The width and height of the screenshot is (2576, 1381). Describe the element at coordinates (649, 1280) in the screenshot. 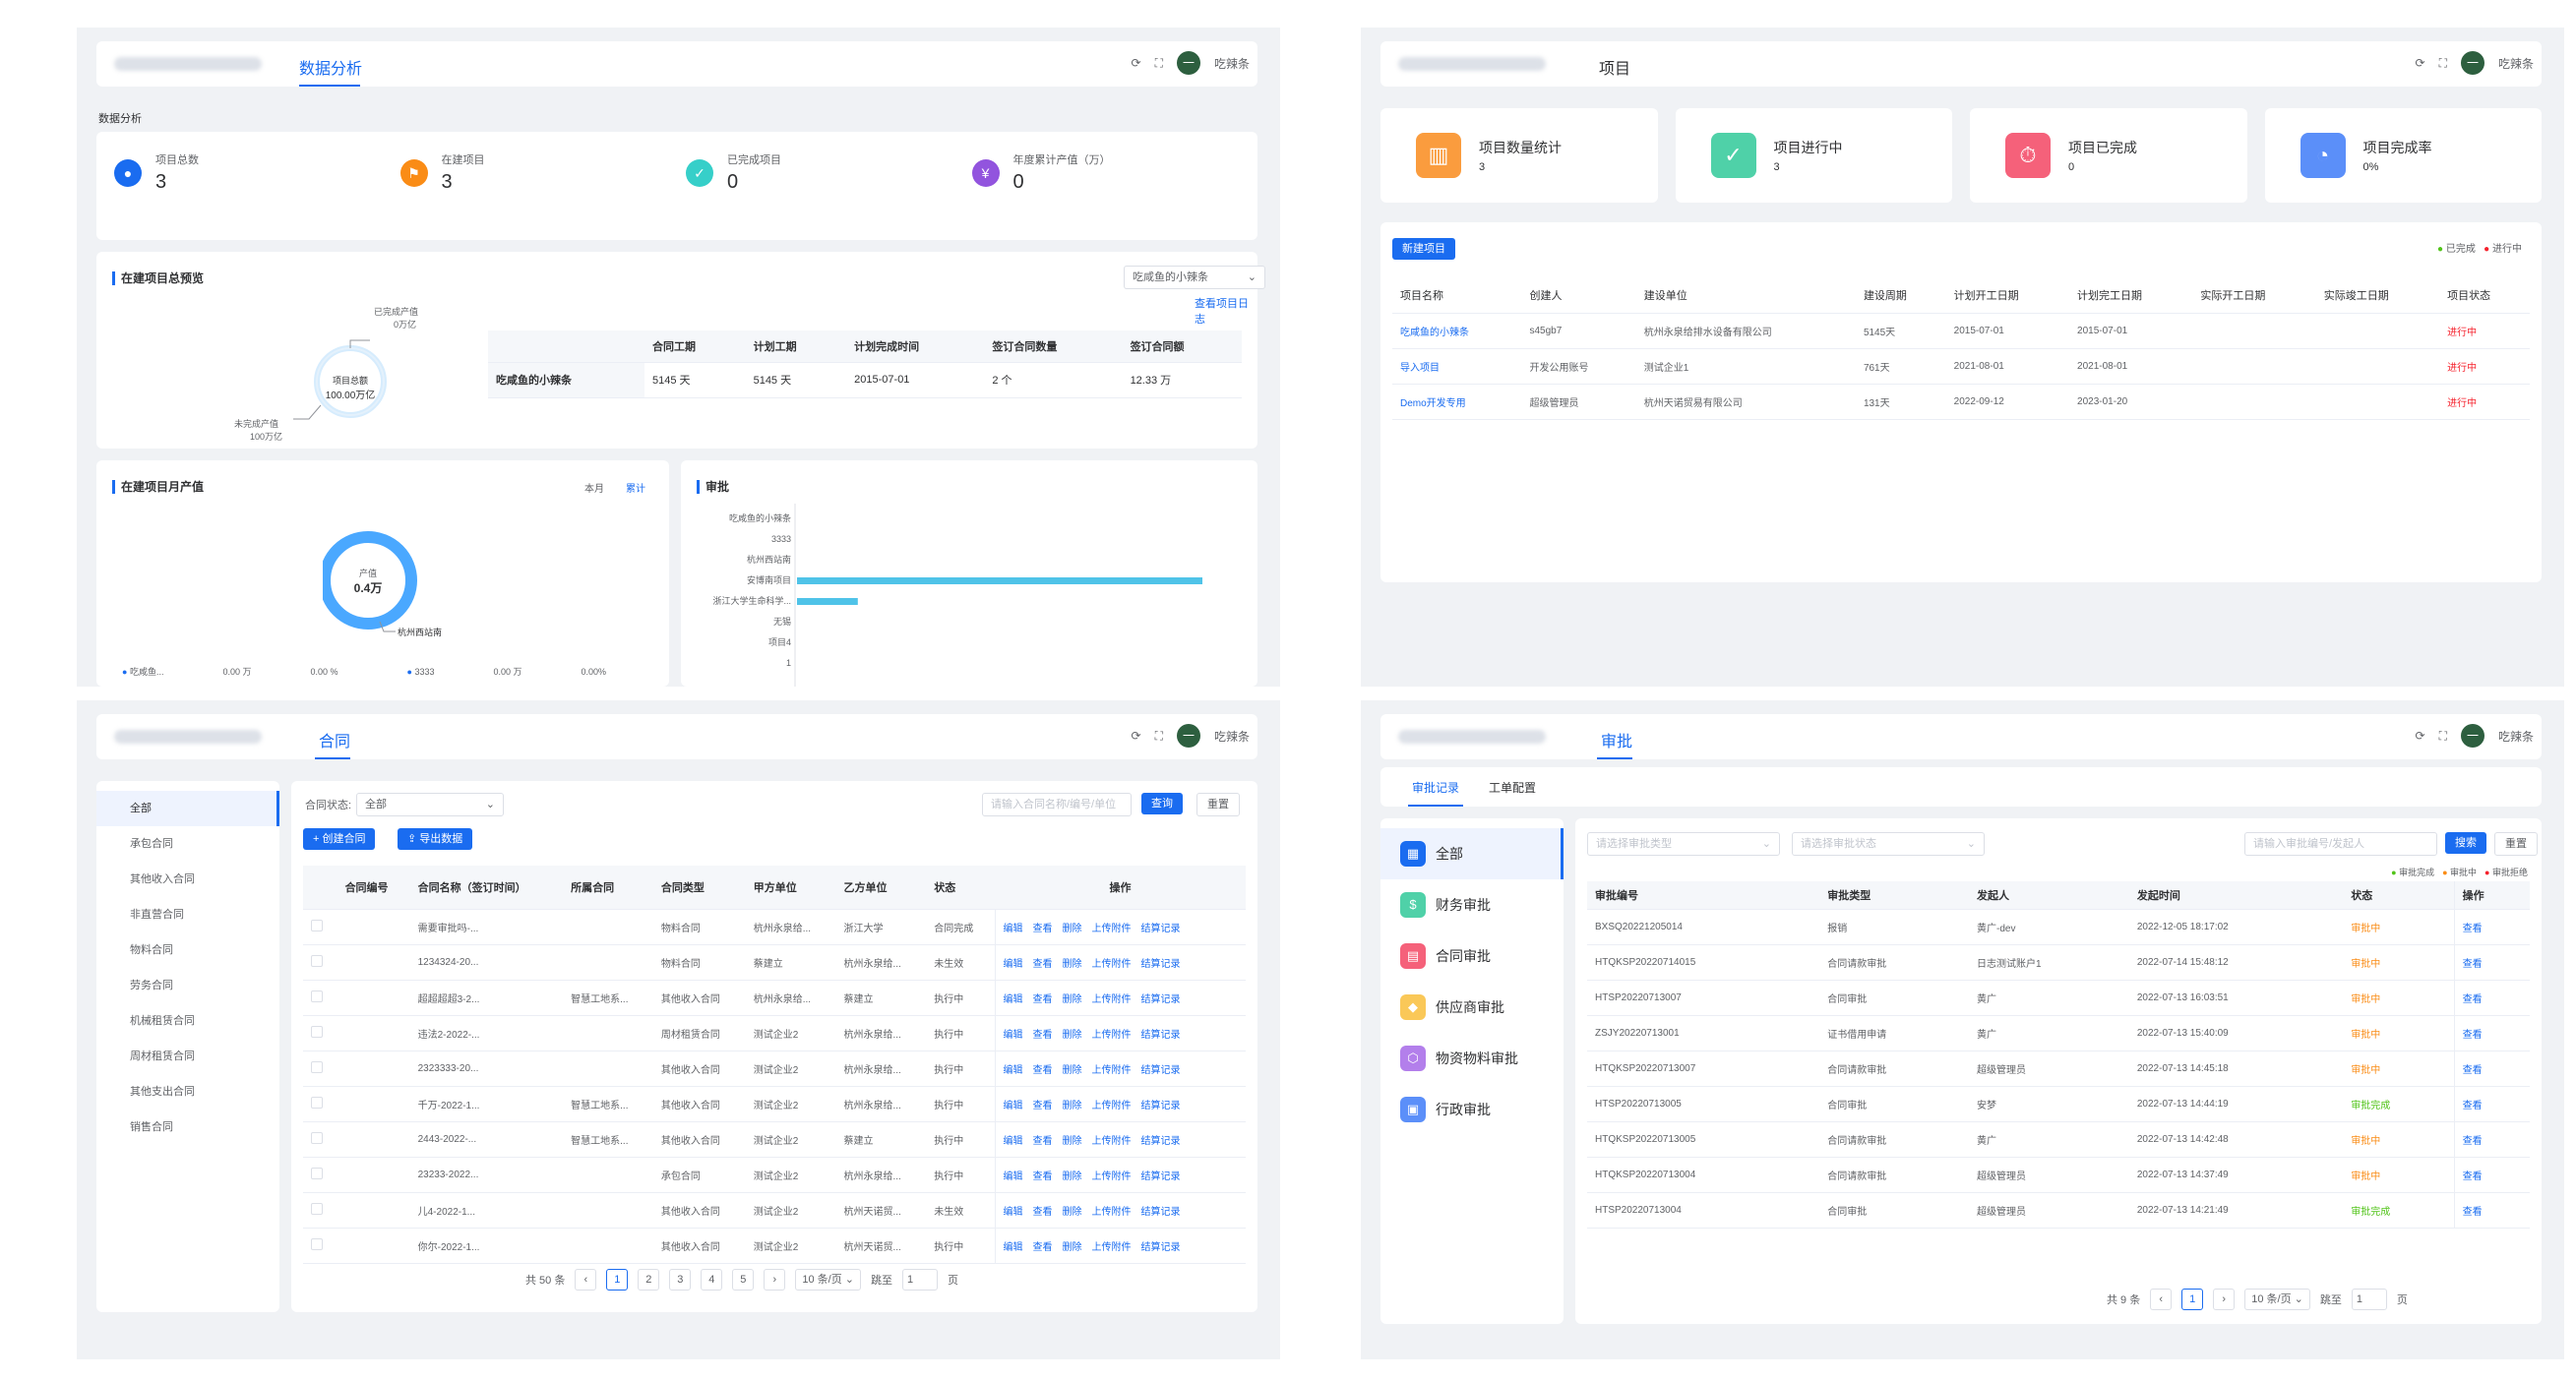

I see `page-number: 2` at that location.